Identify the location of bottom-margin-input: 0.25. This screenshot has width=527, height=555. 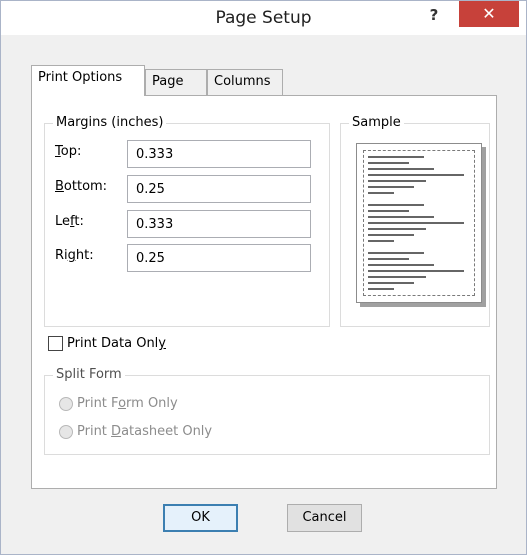
(219, 189).